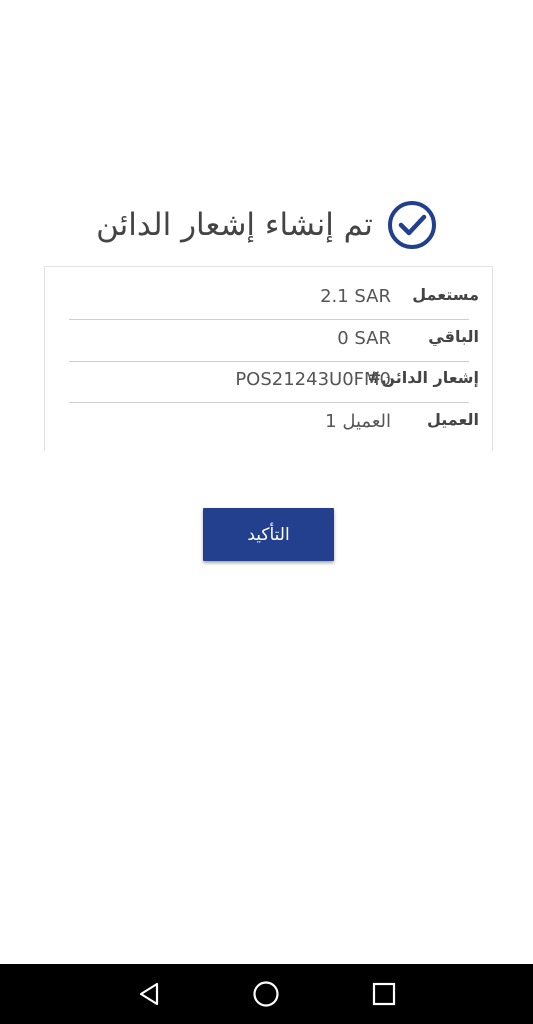 The height and width of the screenshot is (1024, 533). What do you see at coordinates (355, 296) in the screenshot?
I see `used-value: 2.1 SAR` at bounding box center [355, 296].